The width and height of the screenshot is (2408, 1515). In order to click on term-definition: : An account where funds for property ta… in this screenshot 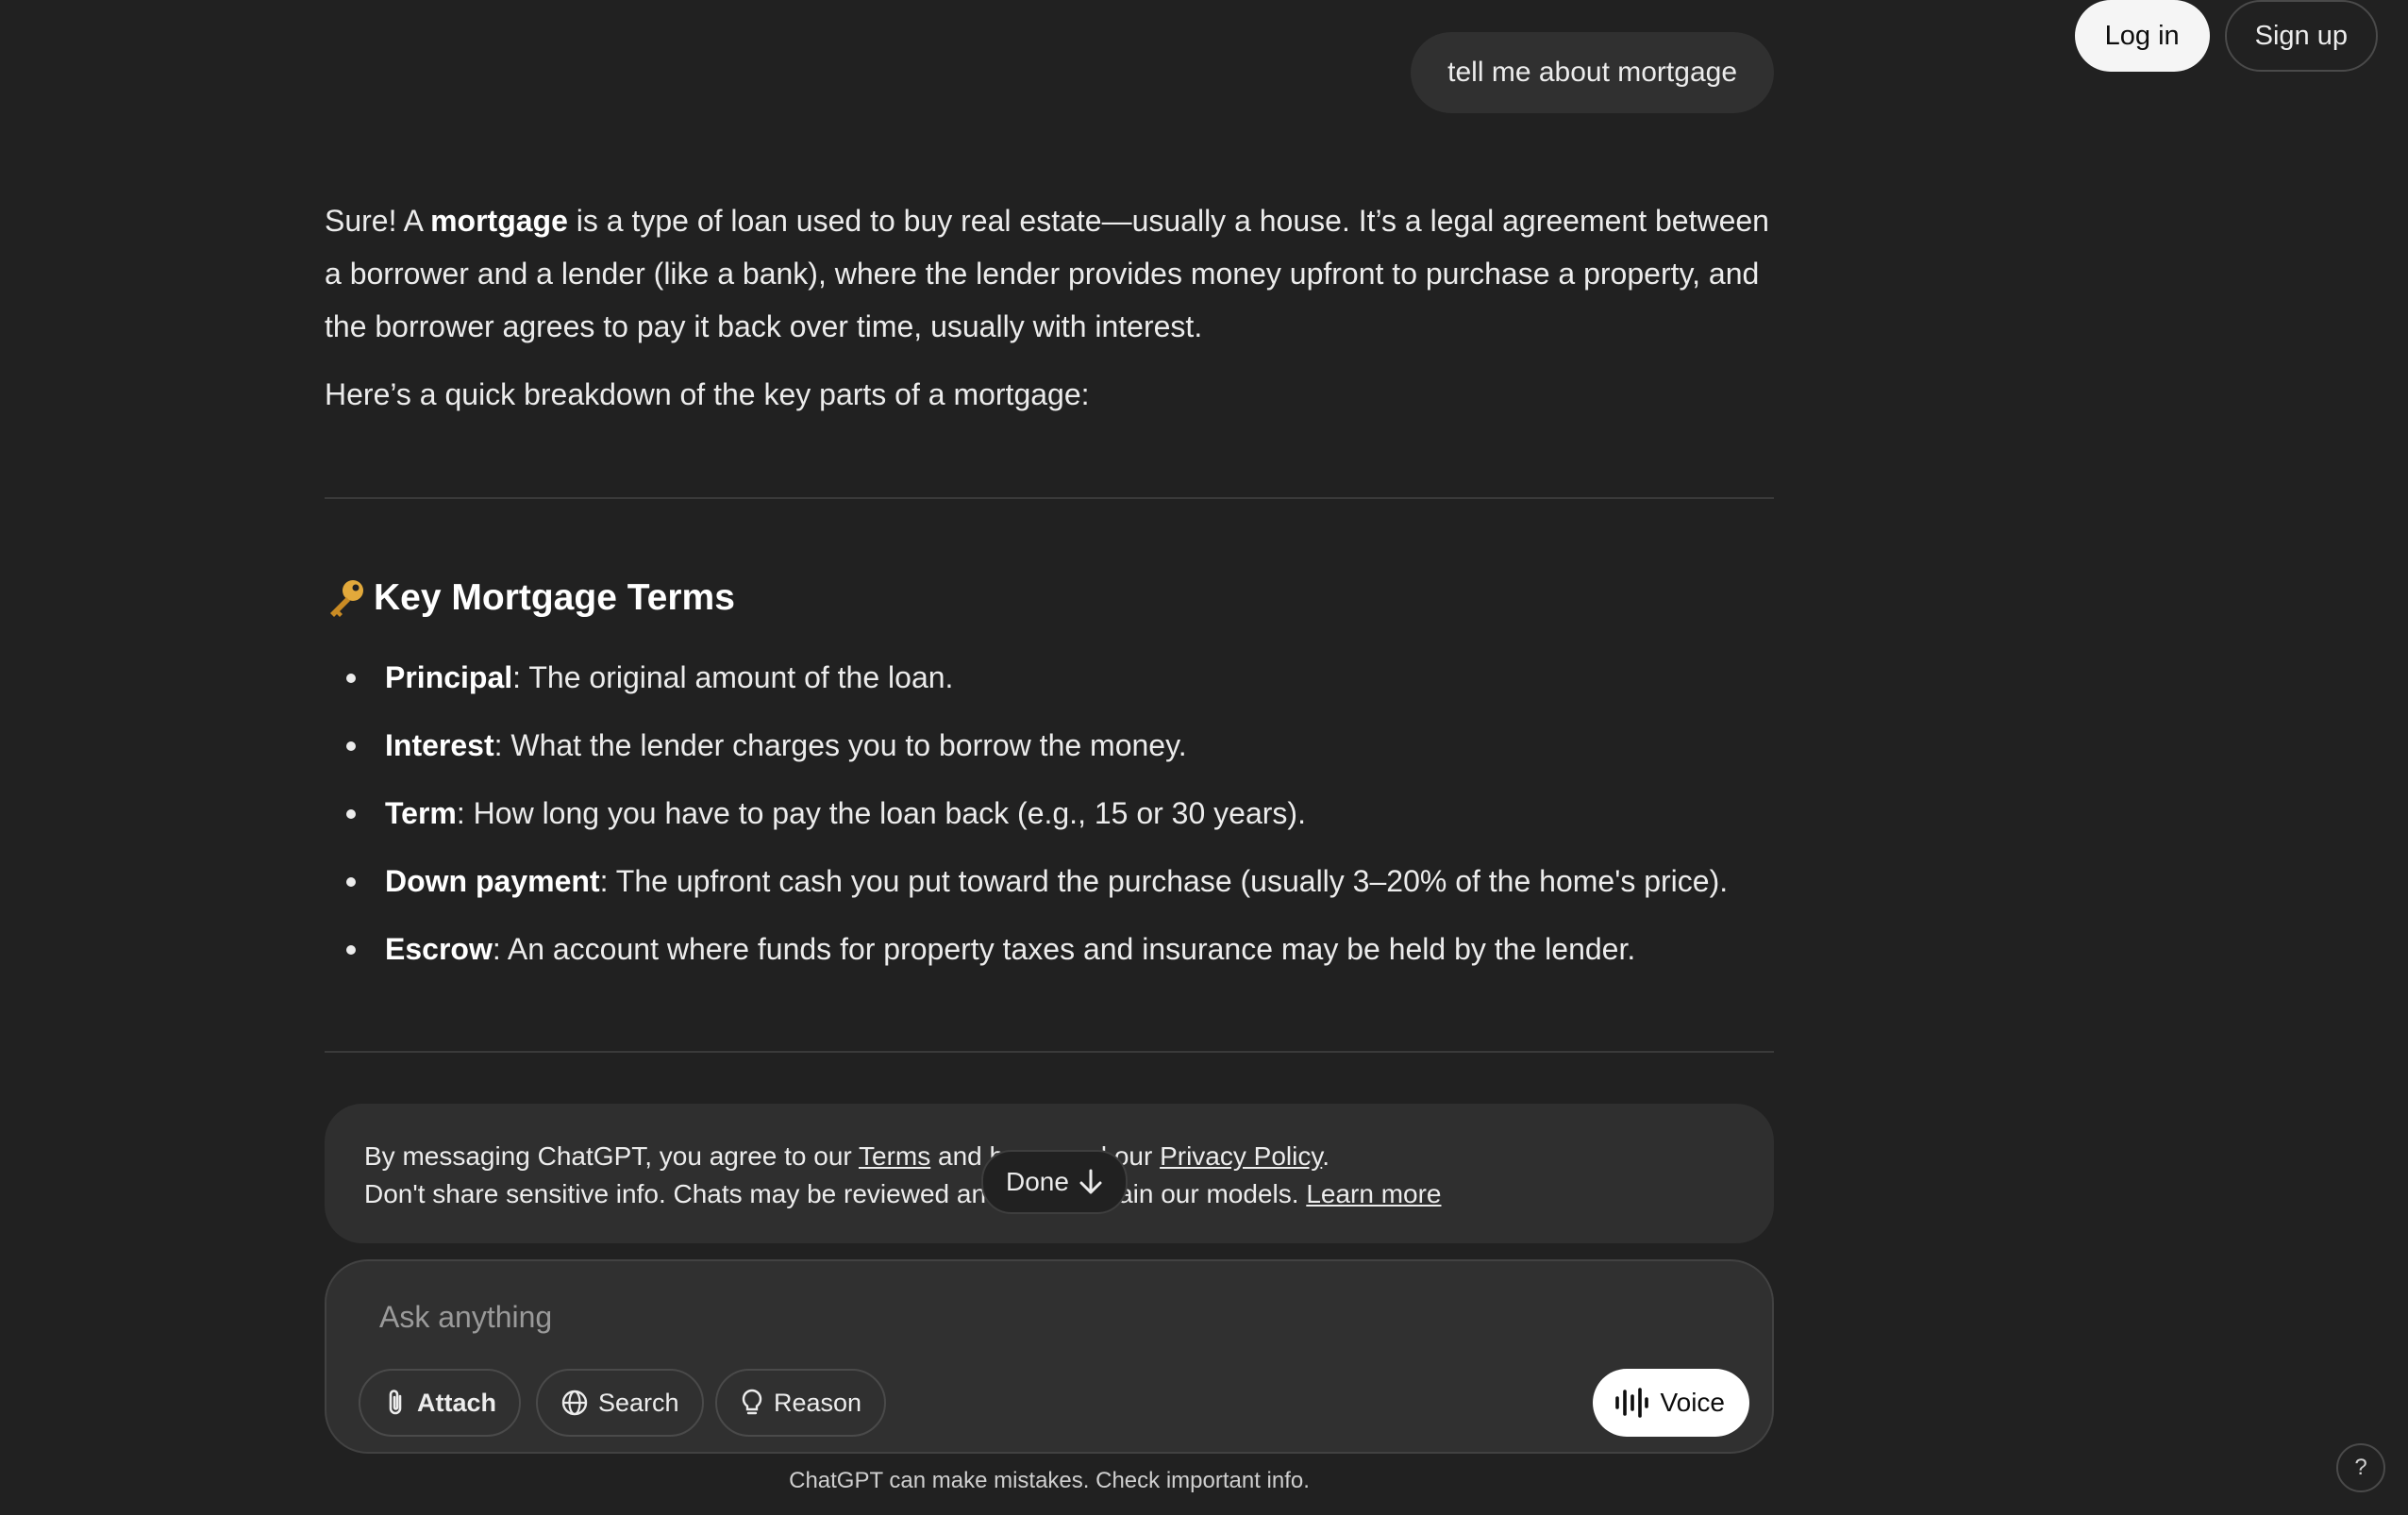, I will do `click(1064, 949)`.